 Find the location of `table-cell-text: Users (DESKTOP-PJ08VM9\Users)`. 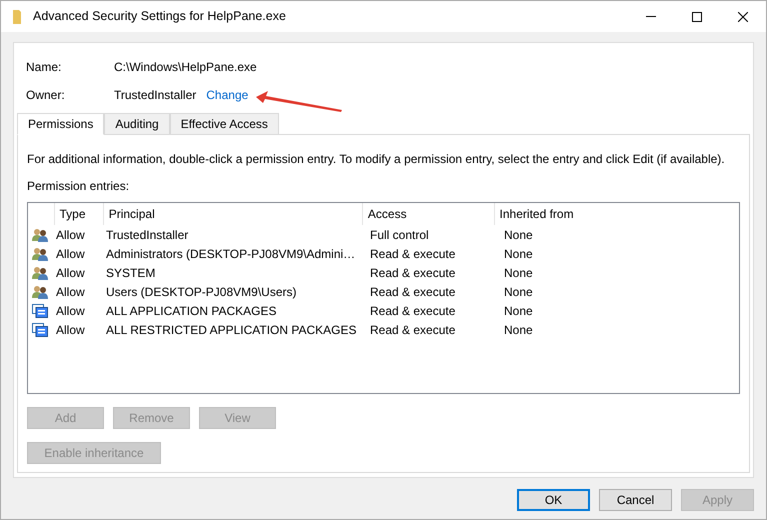

table-cell-text: Users (DESKTOP-PJ08VM9\Users) is located at coordinates (201, 292).